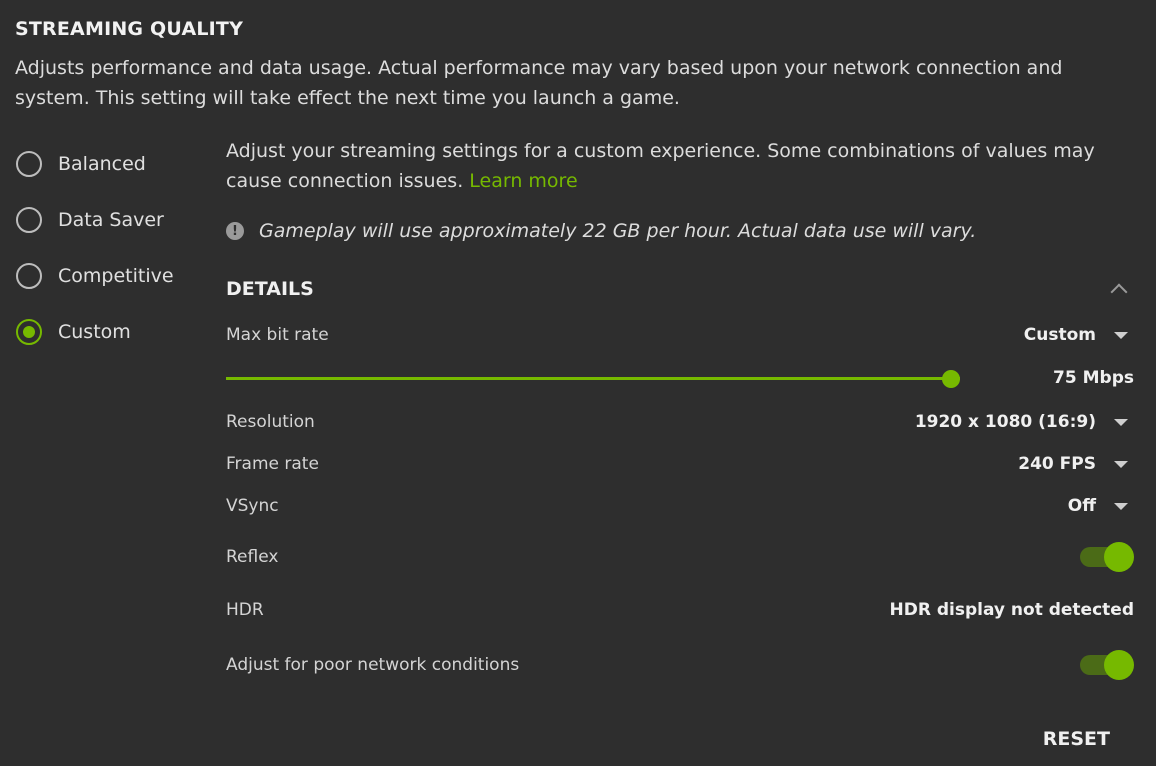  I want to click on vsync-row: VSync Off, so click(680, 506).